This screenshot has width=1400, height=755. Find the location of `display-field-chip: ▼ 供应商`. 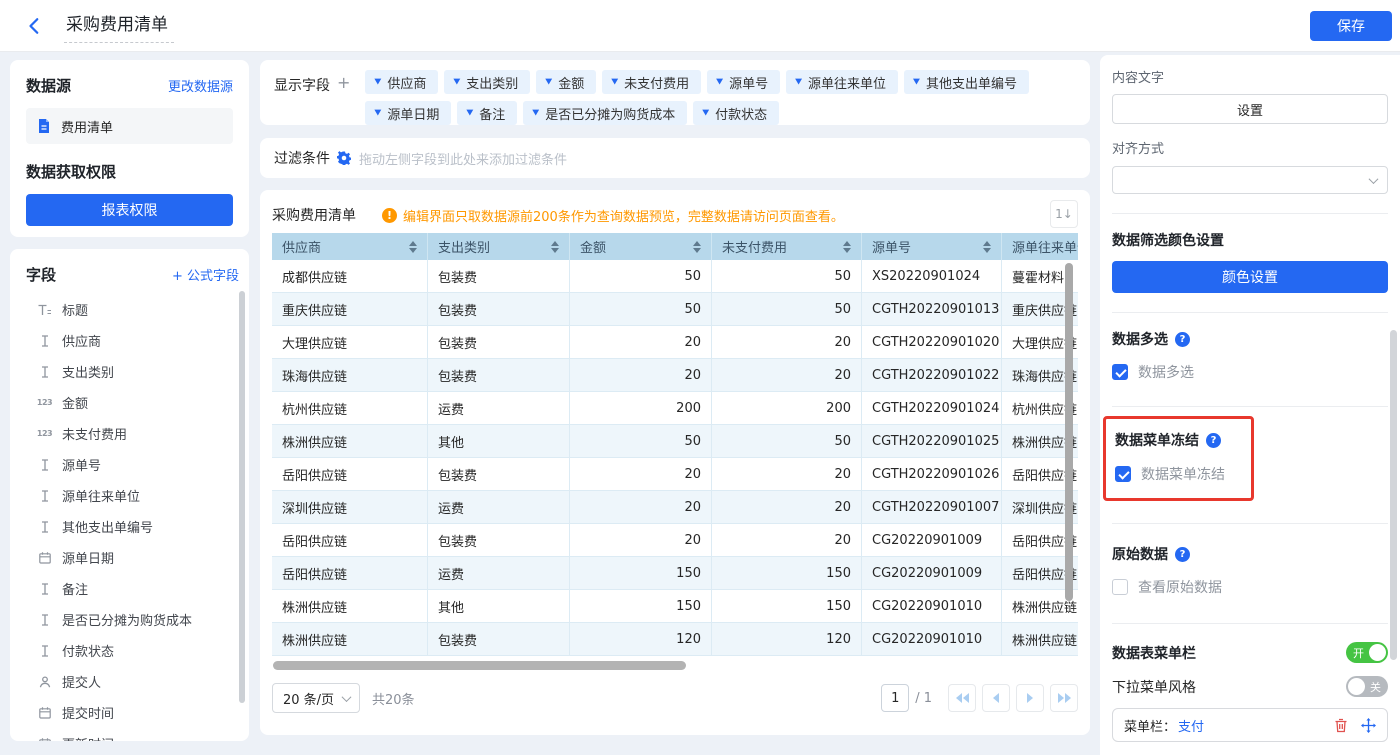

display-field-chip: ▼ 供应商 is located at coordinates (402, 82).